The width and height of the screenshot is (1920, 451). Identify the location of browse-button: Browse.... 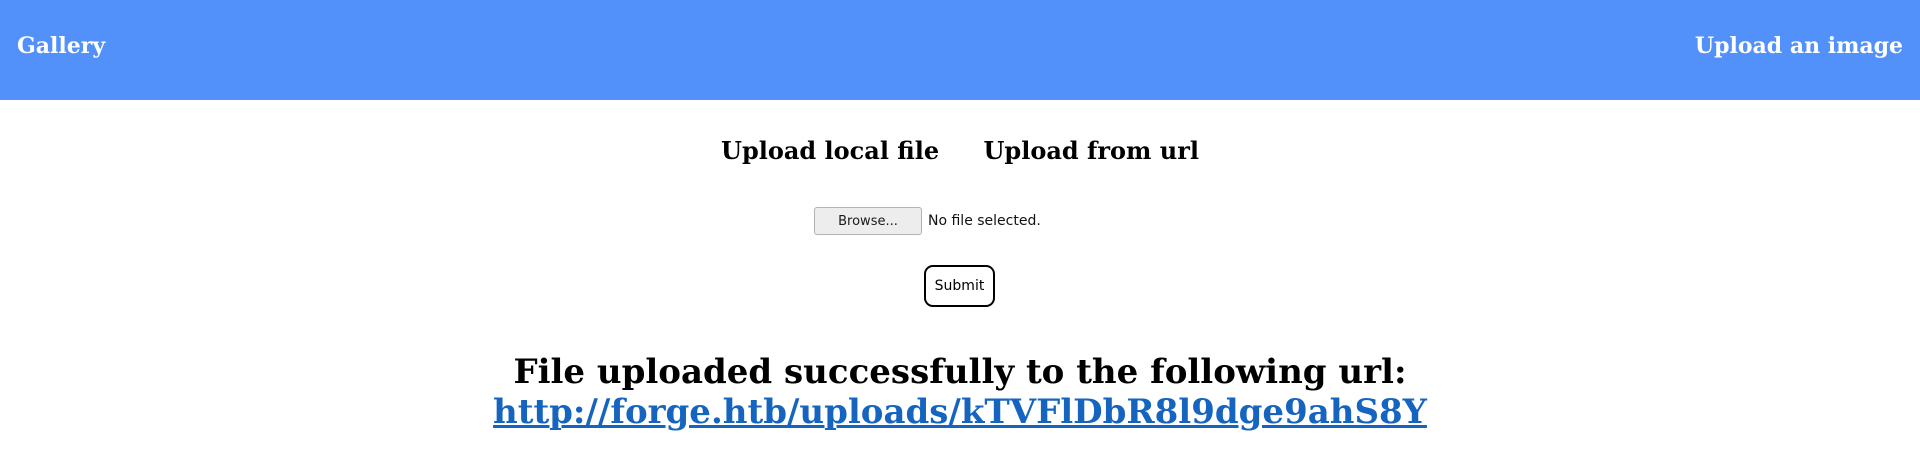
(868, 221).